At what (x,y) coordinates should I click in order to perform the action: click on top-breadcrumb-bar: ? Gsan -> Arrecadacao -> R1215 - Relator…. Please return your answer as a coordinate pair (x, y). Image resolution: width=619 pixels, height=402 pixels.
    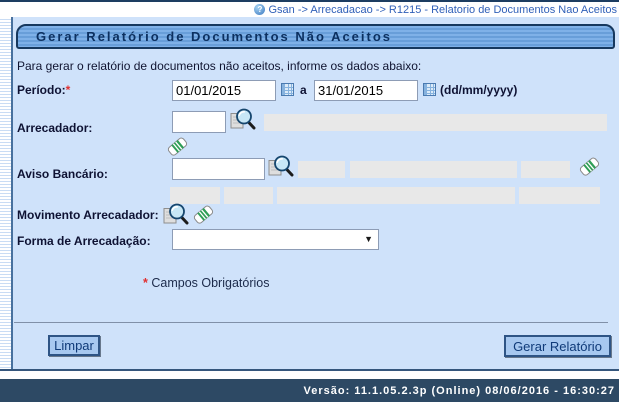
    Looking at the image, I should click on (309, 8).